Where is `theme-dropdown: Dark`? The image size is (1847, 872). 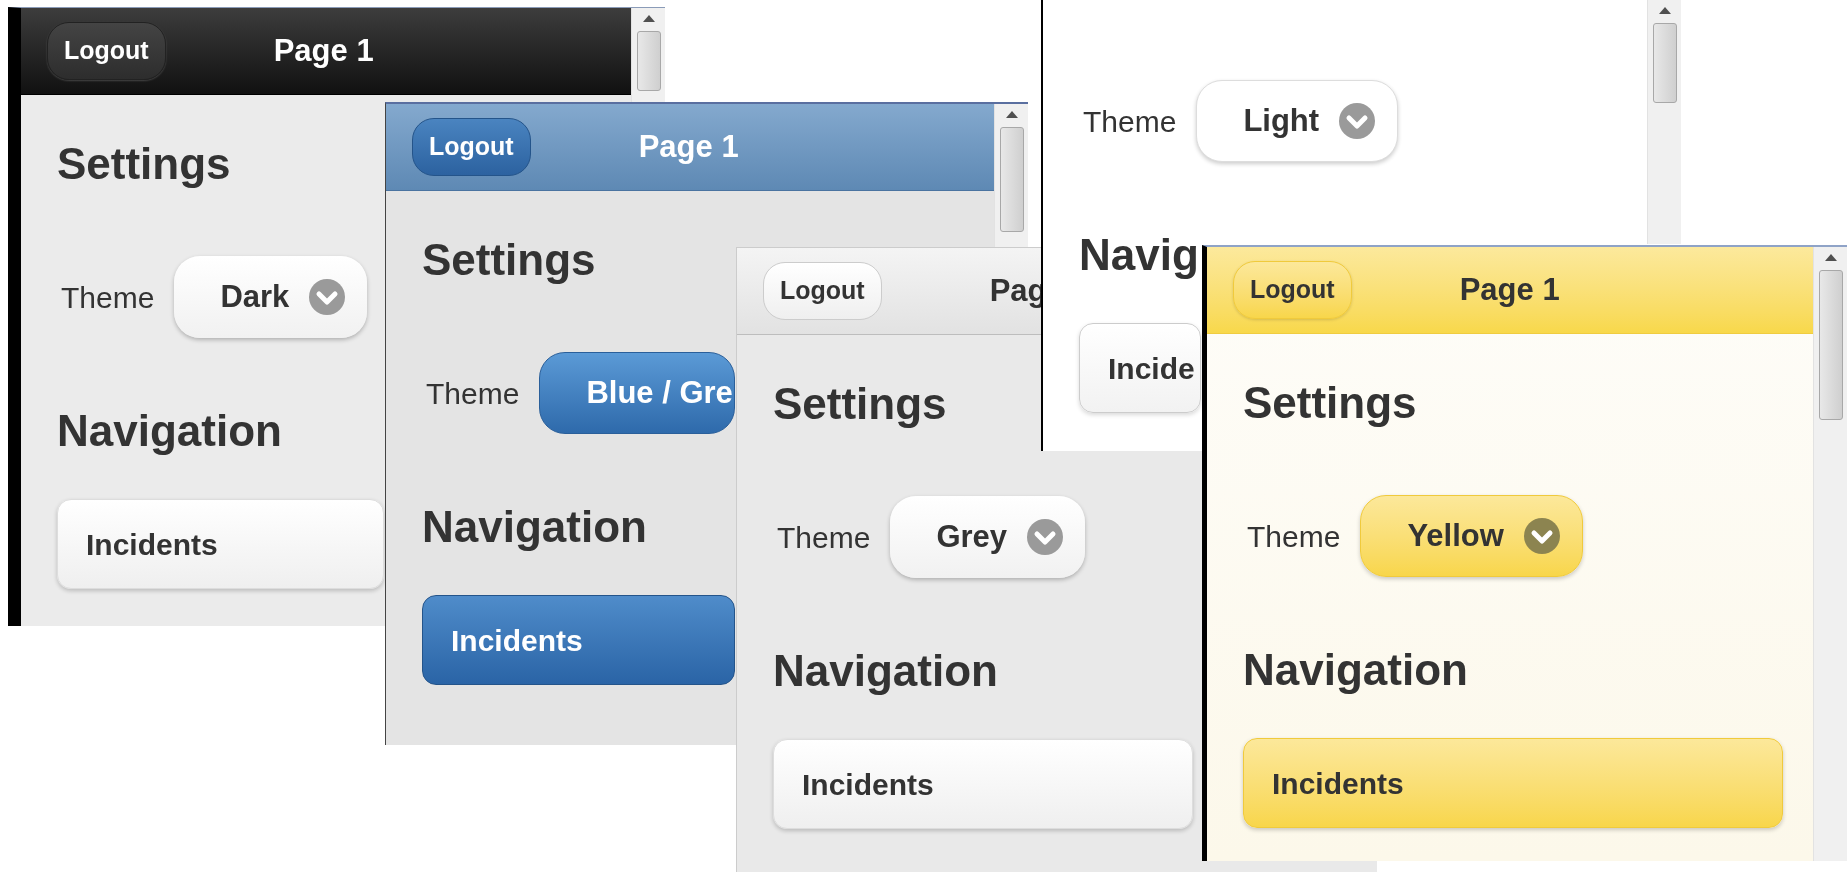 theme-dropdown: Dark is located at coordinates (271, 297).